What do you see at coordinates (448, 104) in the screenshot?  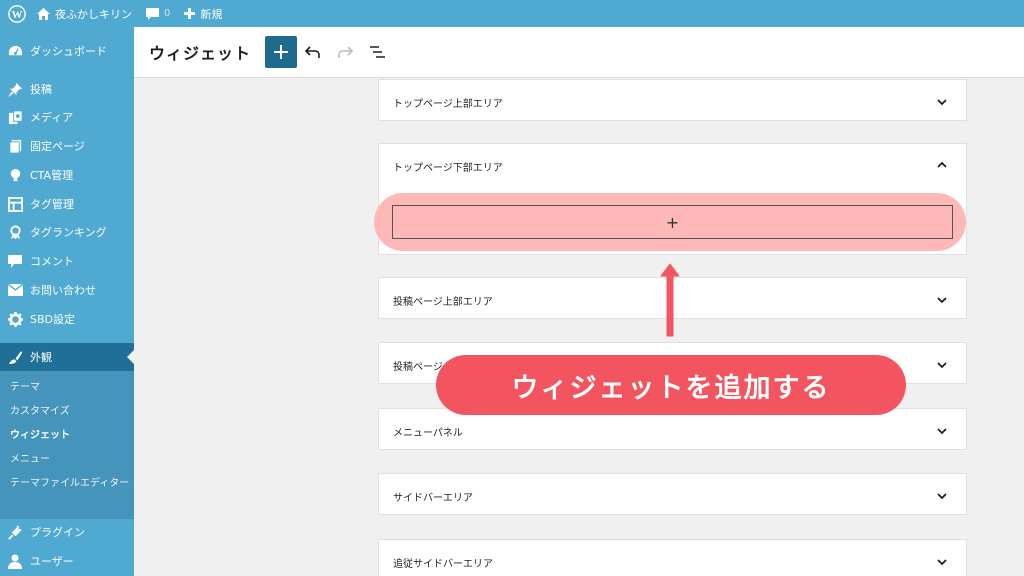 I see `widget-area-title: トップページ上部エリア` at bounding box center [448, 104].